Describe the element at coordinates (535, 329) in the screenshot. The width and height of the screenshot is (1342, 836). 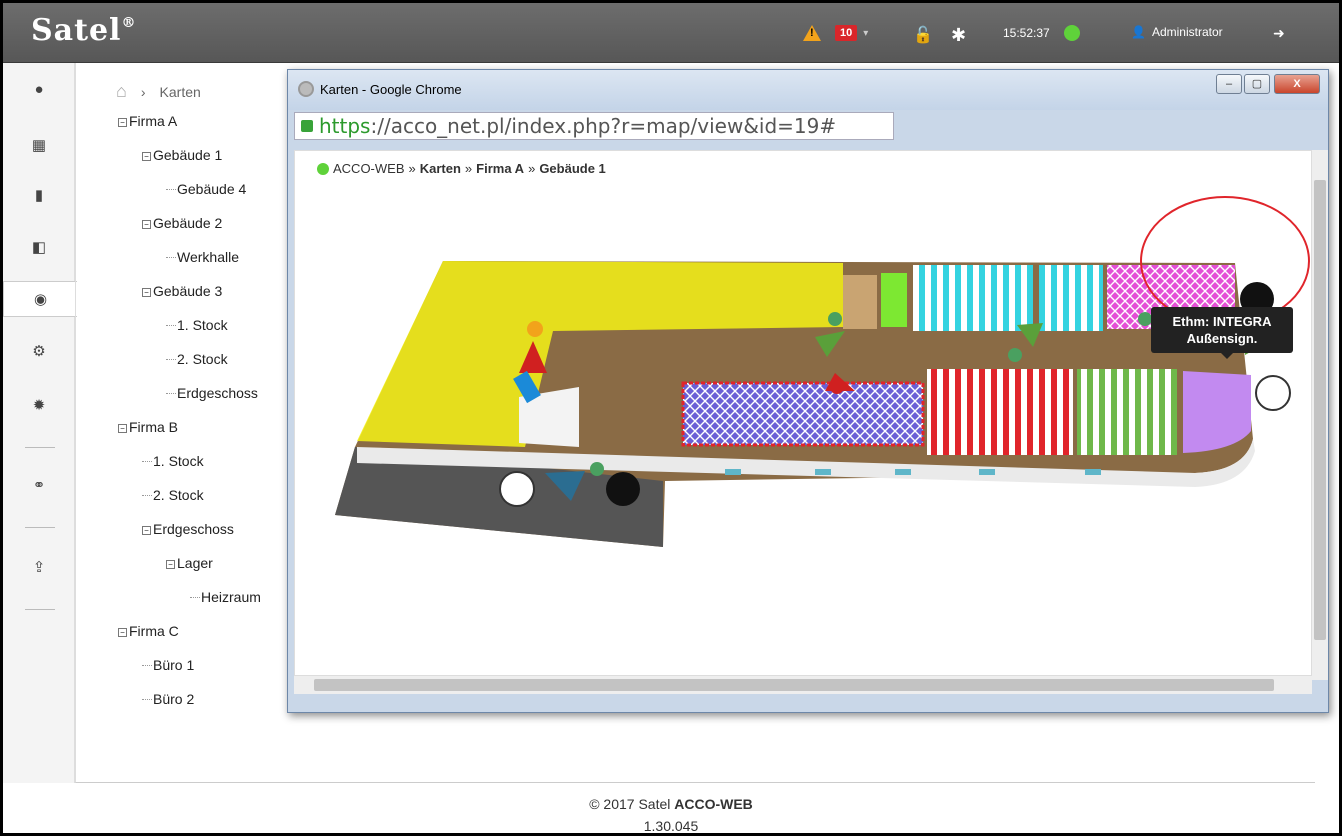
I see `warning-marker` at that location.